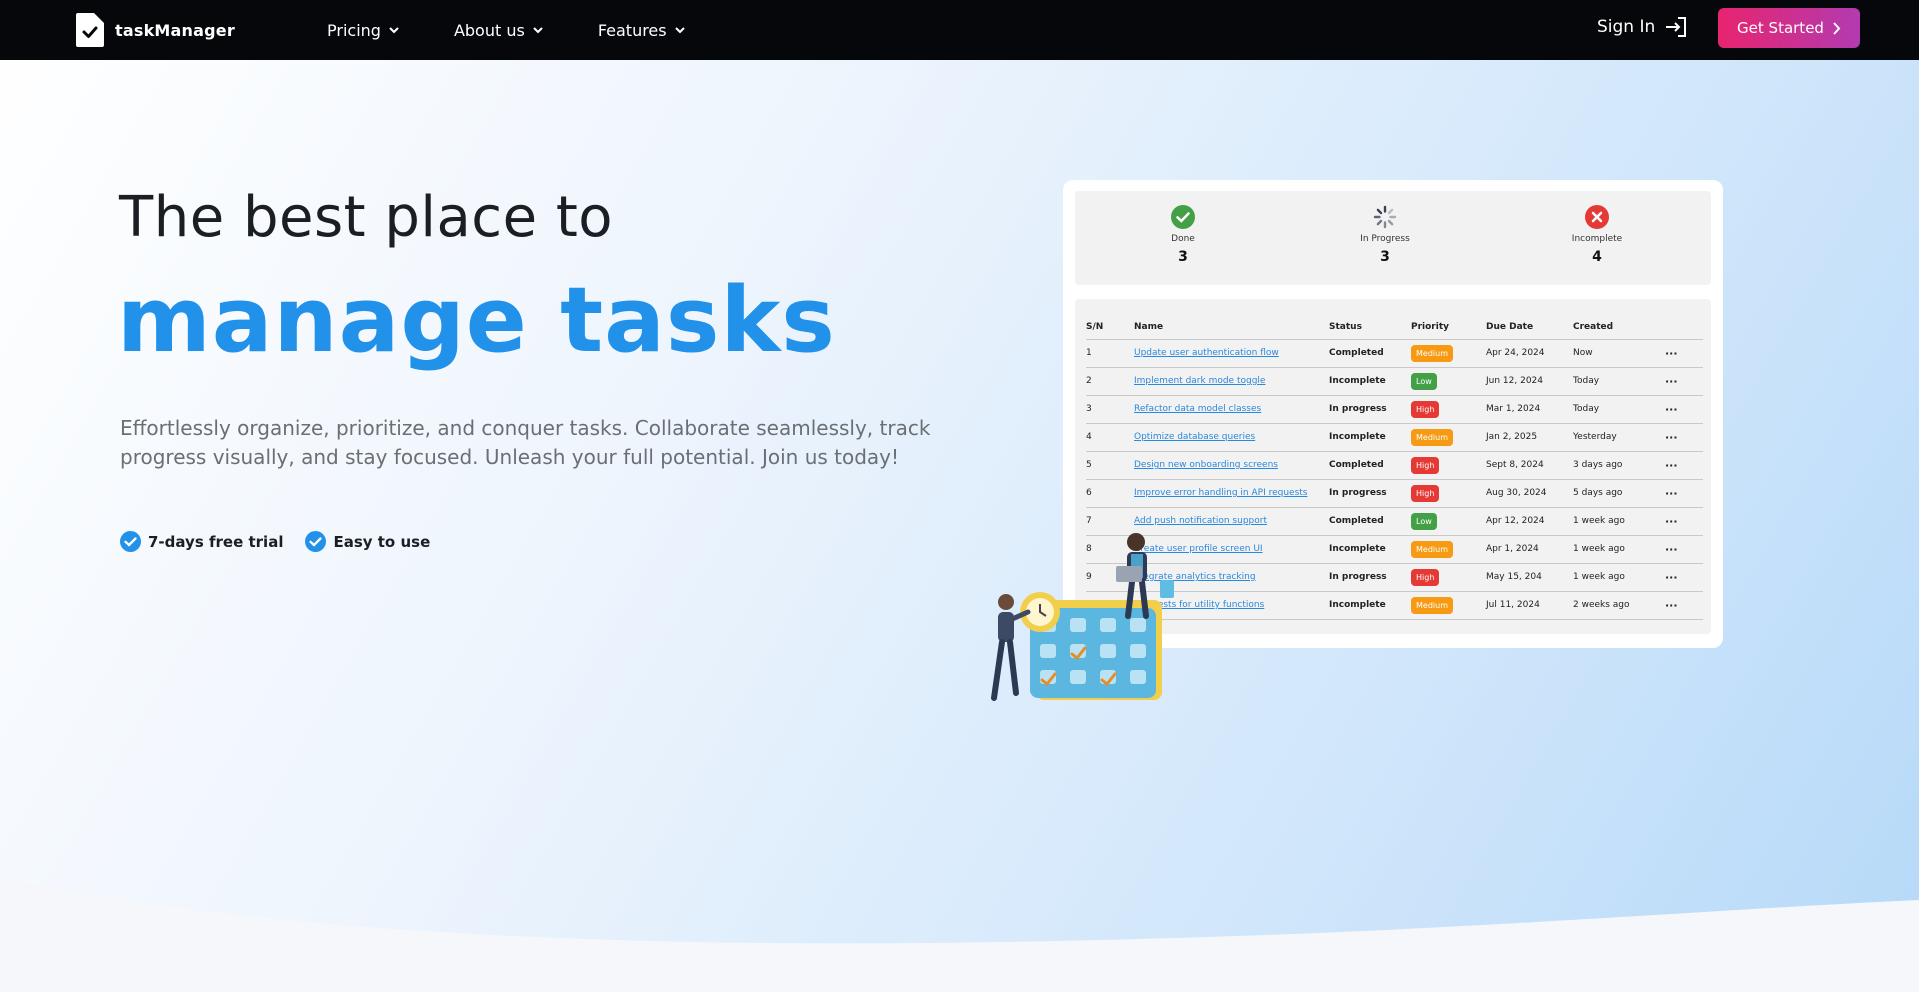 The height and width of the screenshot is (992, 1919). What do you see at coordinates (175, 30) in the screenshot?
I see `brand-name: taskManager` at bounding box center [175, 30].